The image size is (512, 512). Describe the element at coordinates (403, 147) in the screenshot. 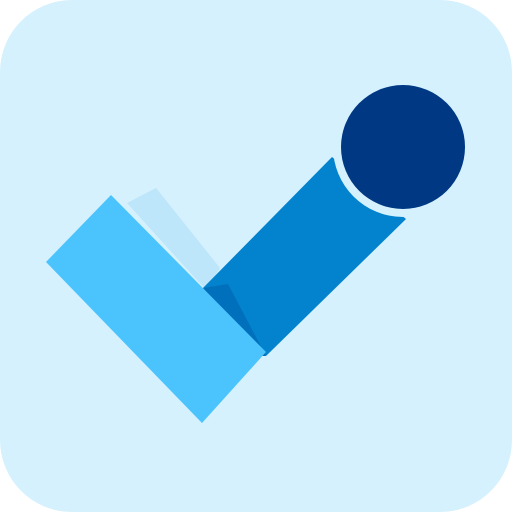

I see `checkmark-dot` at that location.